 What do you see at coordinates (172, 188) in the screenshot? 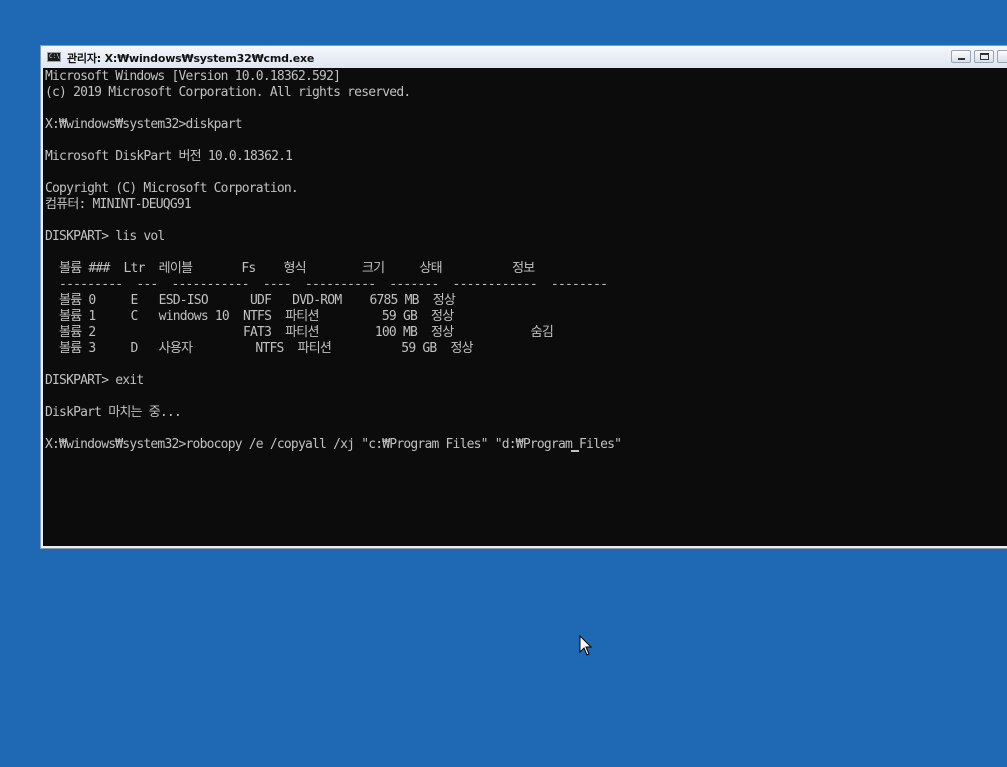
I see `console-line: Copyright (C) Microsoft Corporation.` at bounding box center [172, 188].